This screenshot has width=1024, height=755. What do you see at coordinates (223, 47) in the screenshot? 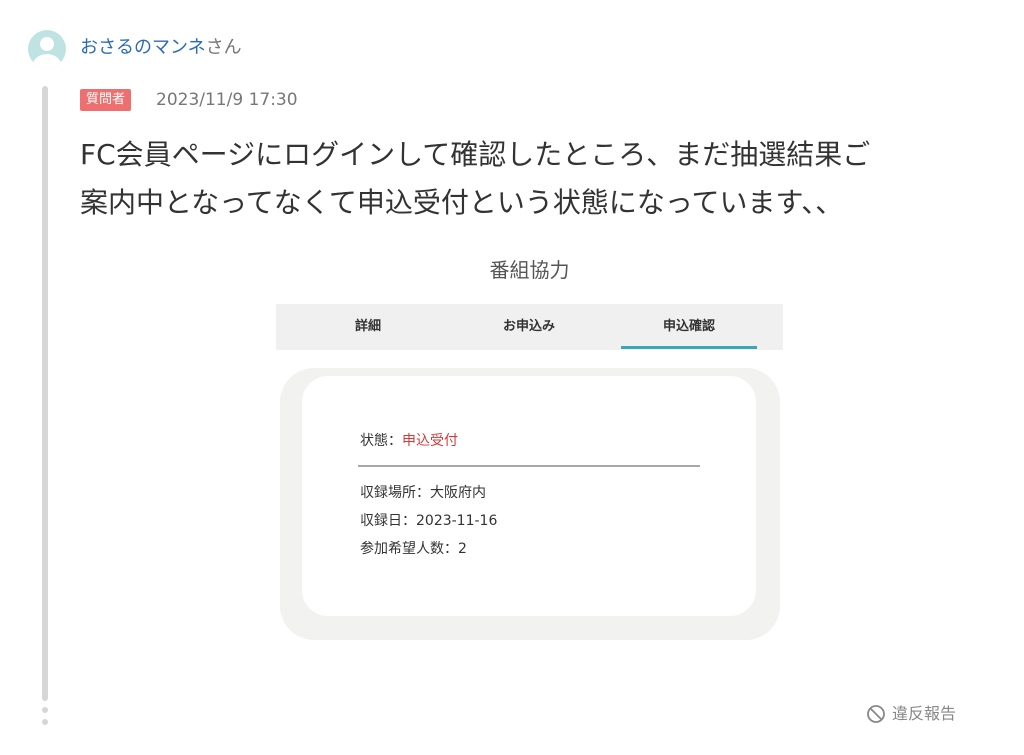
I see `username-suffix: さん` at bounding box center [223, 47].